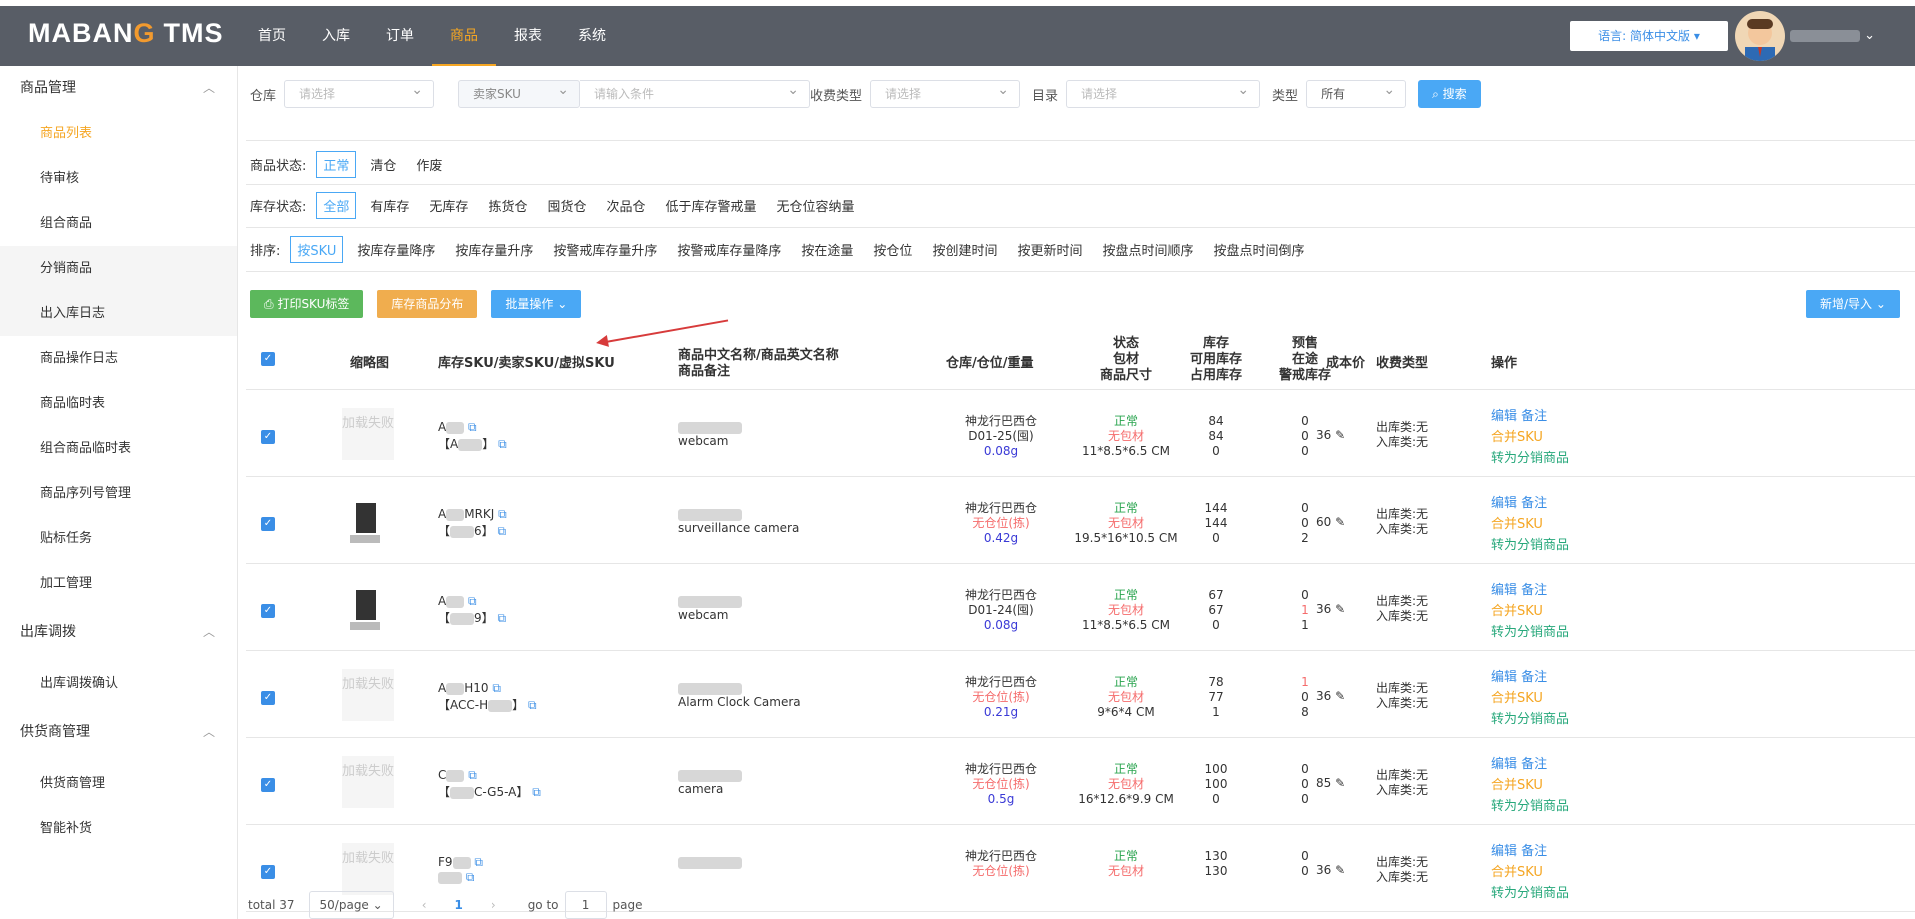  I want to click on sidebar-item: 供货商管理, so click(118, 783).